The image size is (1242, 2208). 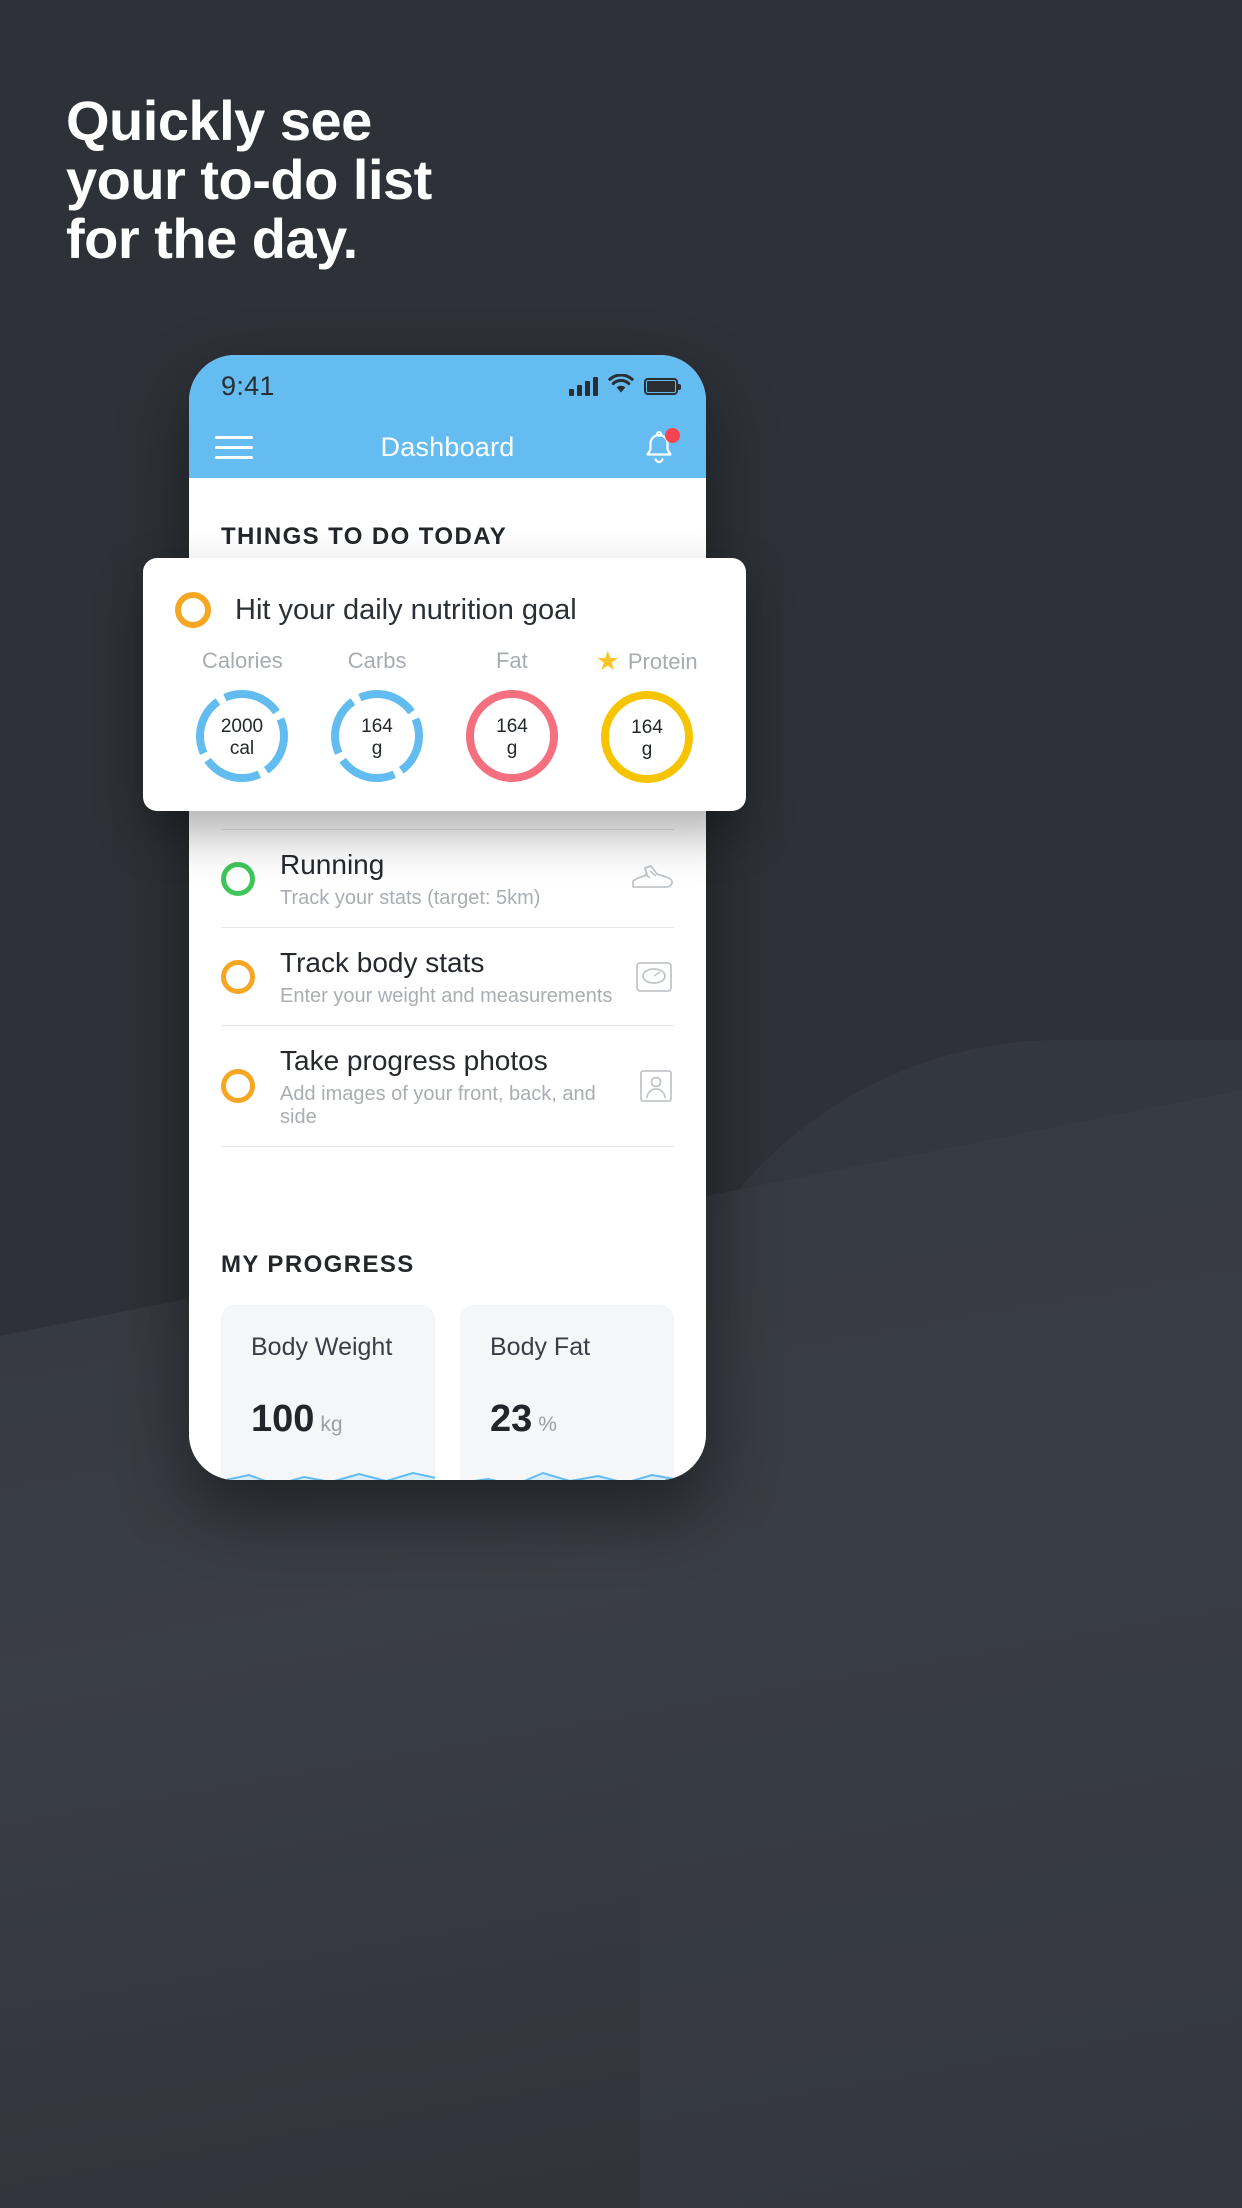 I want to click on app-navbar: Dashboard, so click(x=447, y=447).